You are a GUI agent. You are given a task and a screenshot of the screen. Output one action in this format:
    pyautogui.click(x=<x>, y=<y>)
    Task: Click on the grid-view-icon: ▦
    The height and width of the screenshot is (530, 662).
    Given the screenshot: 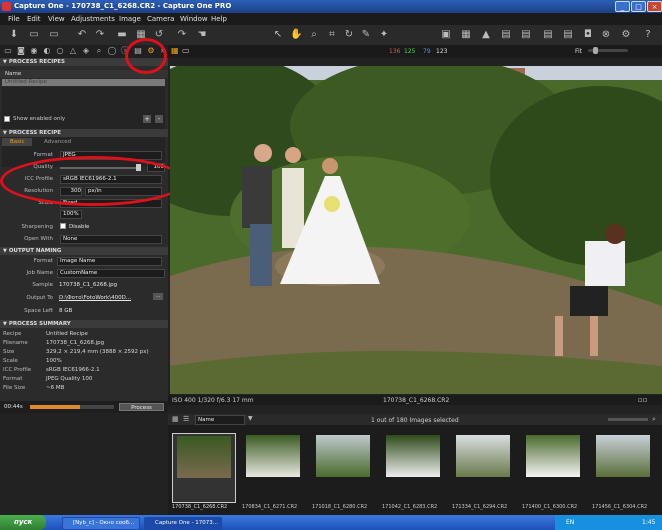 What is the action you would take?
    pyautogui.click(x=175, y=50)
    